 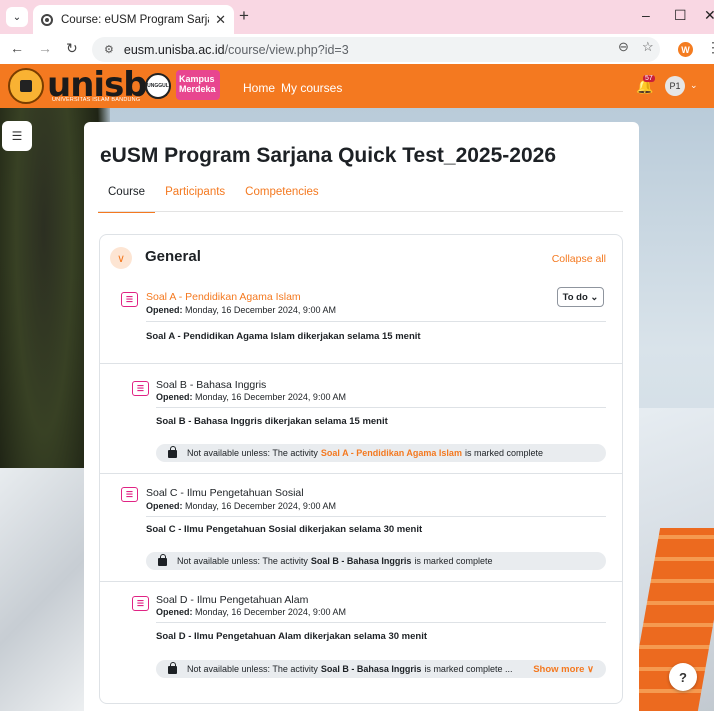 I want to click on todo-dropdown-button: To do ⌄, so click(x=580, y=297).